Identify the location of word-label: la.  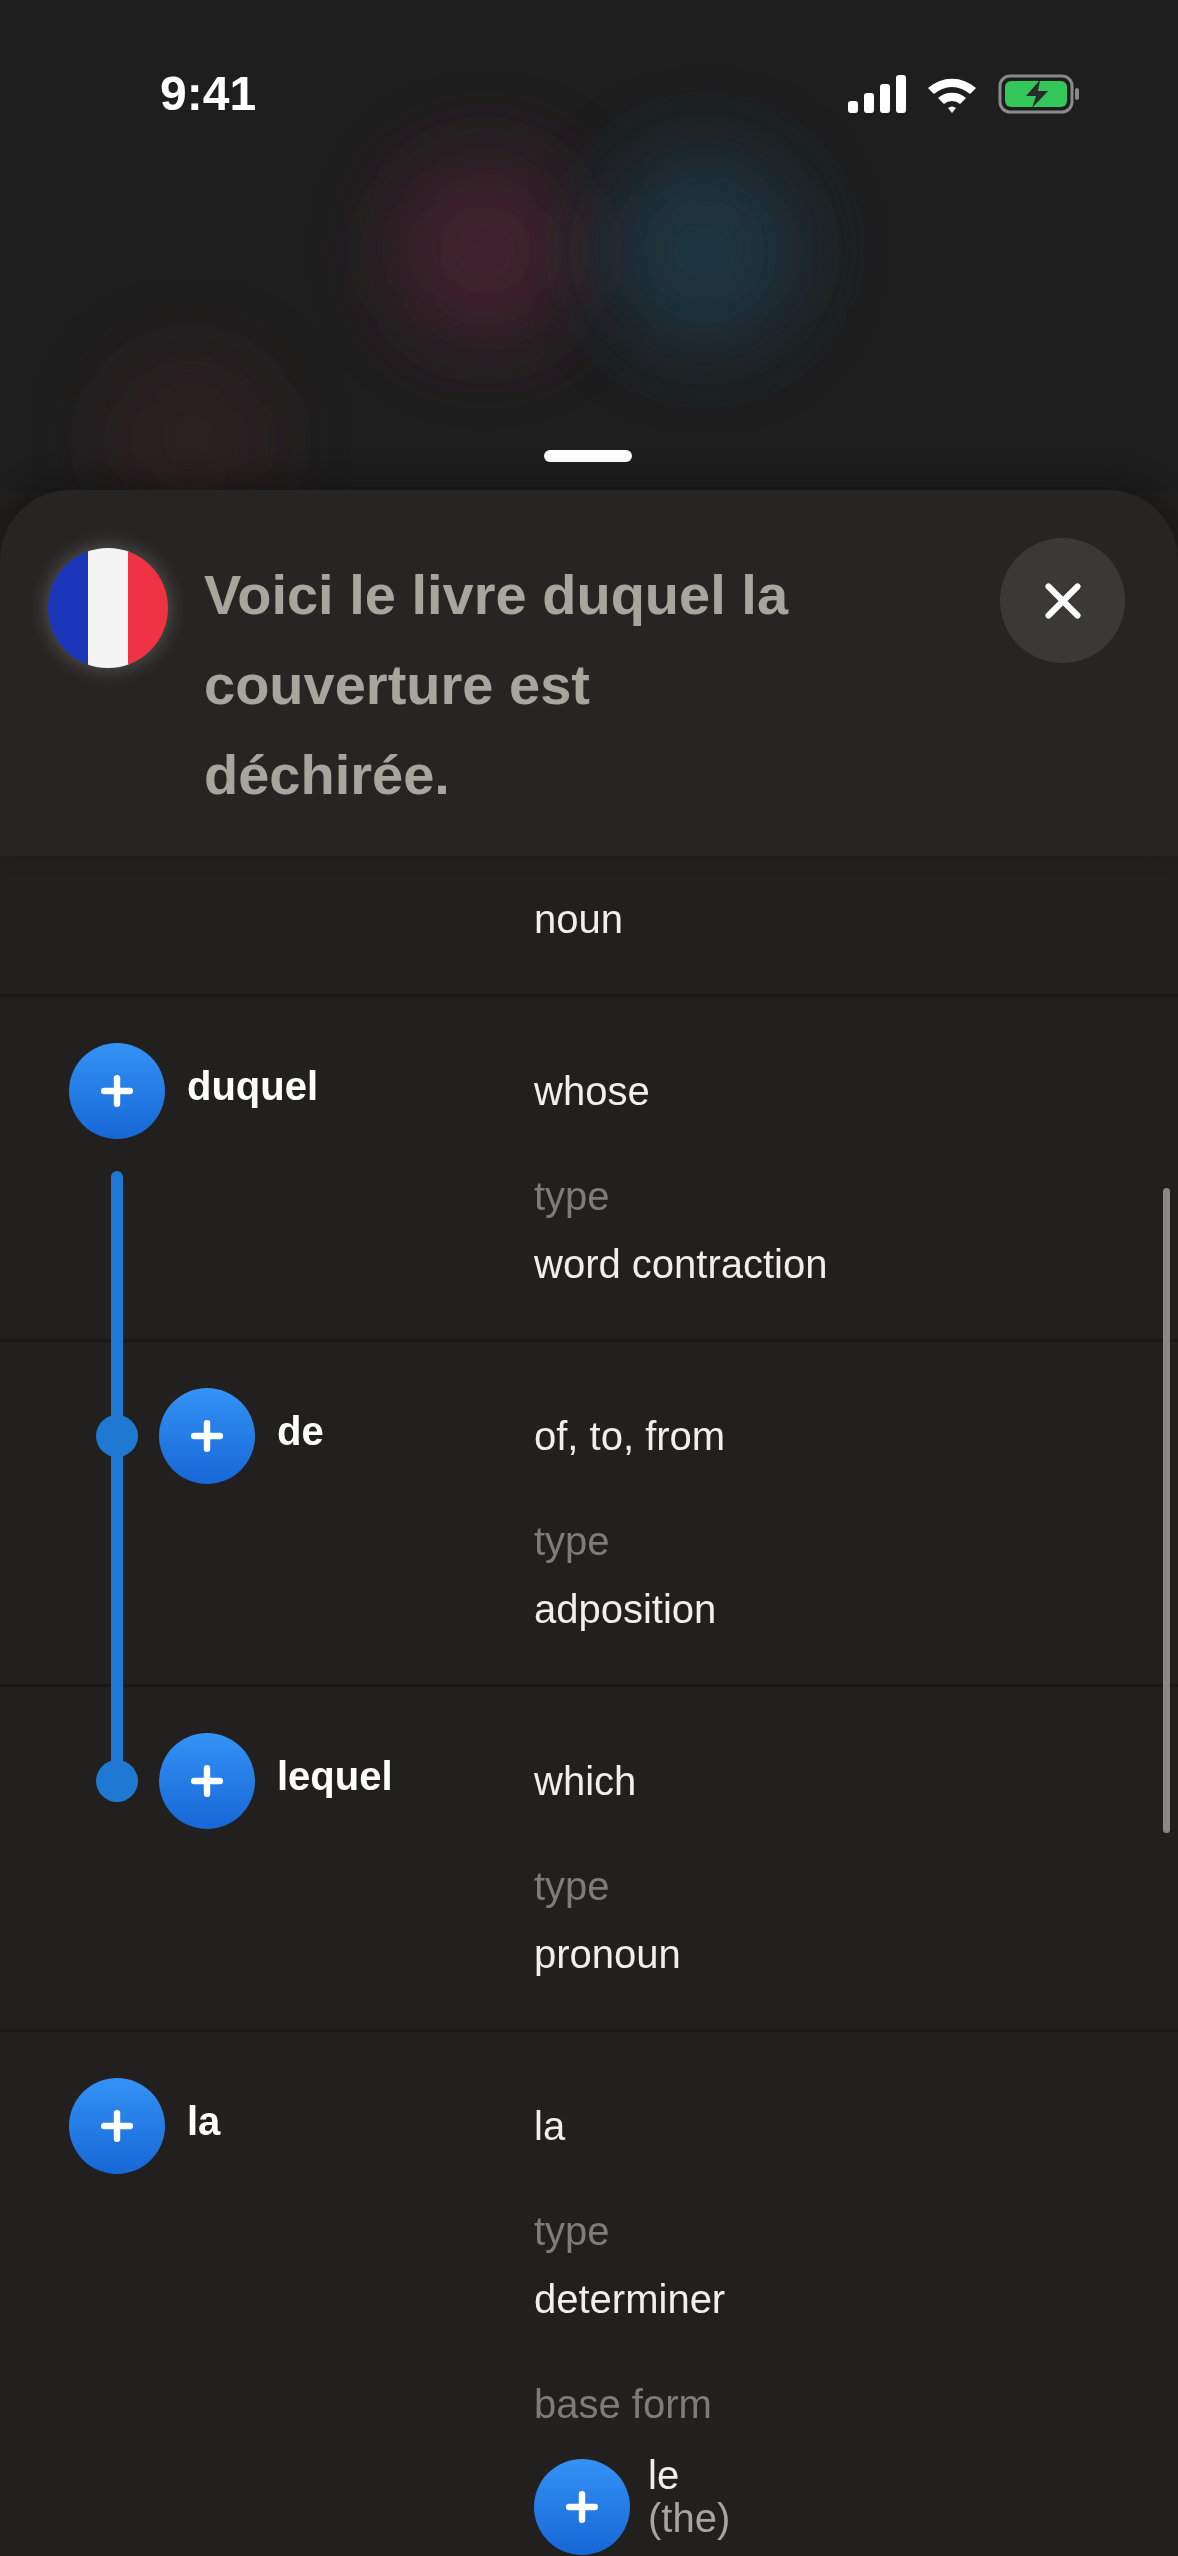
(204, 2121).